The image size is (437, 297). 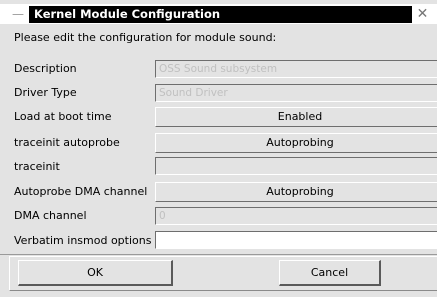 What do you see at coordinates (296, 240) in the screenshot?
I see `verbatim-options-input` at bounding box center [296, 240].